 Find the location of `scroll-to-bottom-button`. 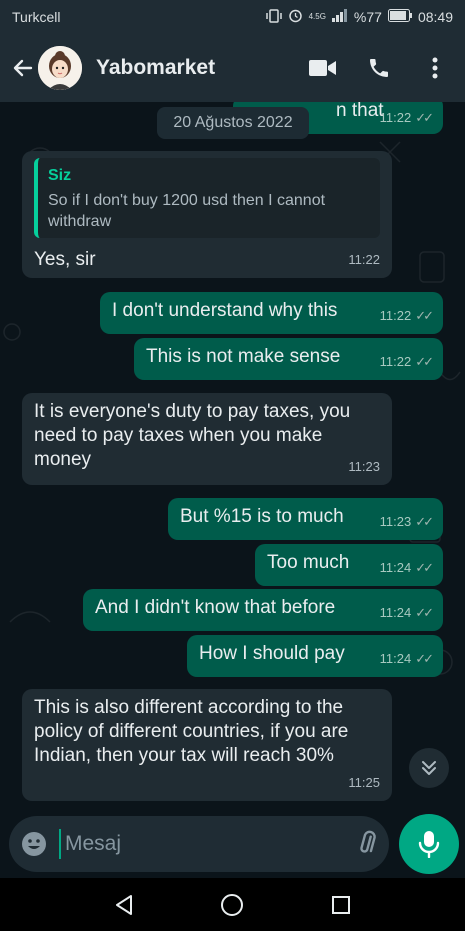

scroll-to-bottom-button is located at coordinates (429, 768).